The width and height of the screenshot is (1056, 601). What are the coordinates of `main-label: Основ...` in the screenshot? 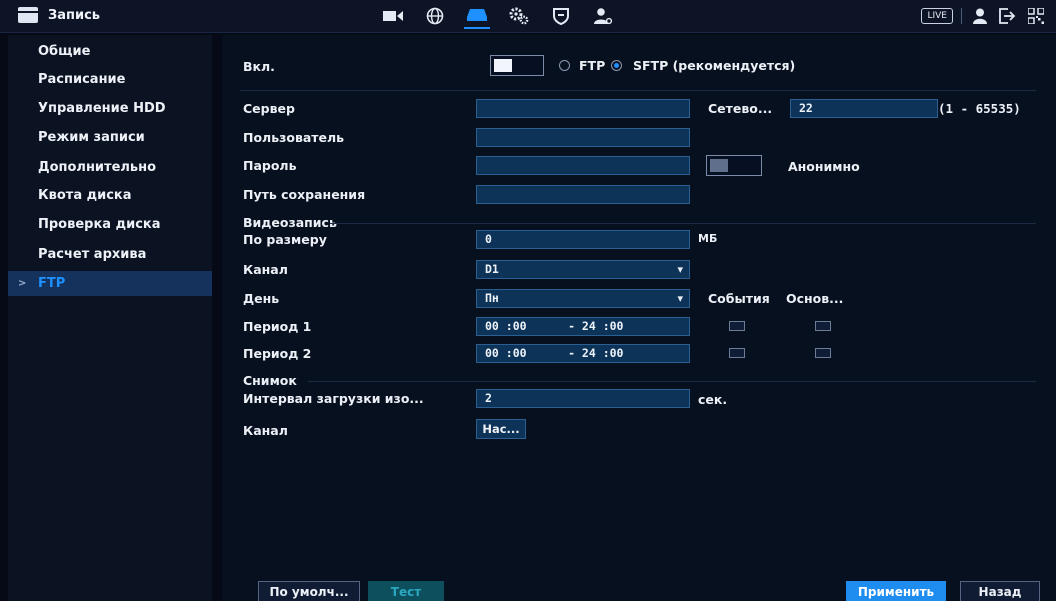 It's located at (815, 298).